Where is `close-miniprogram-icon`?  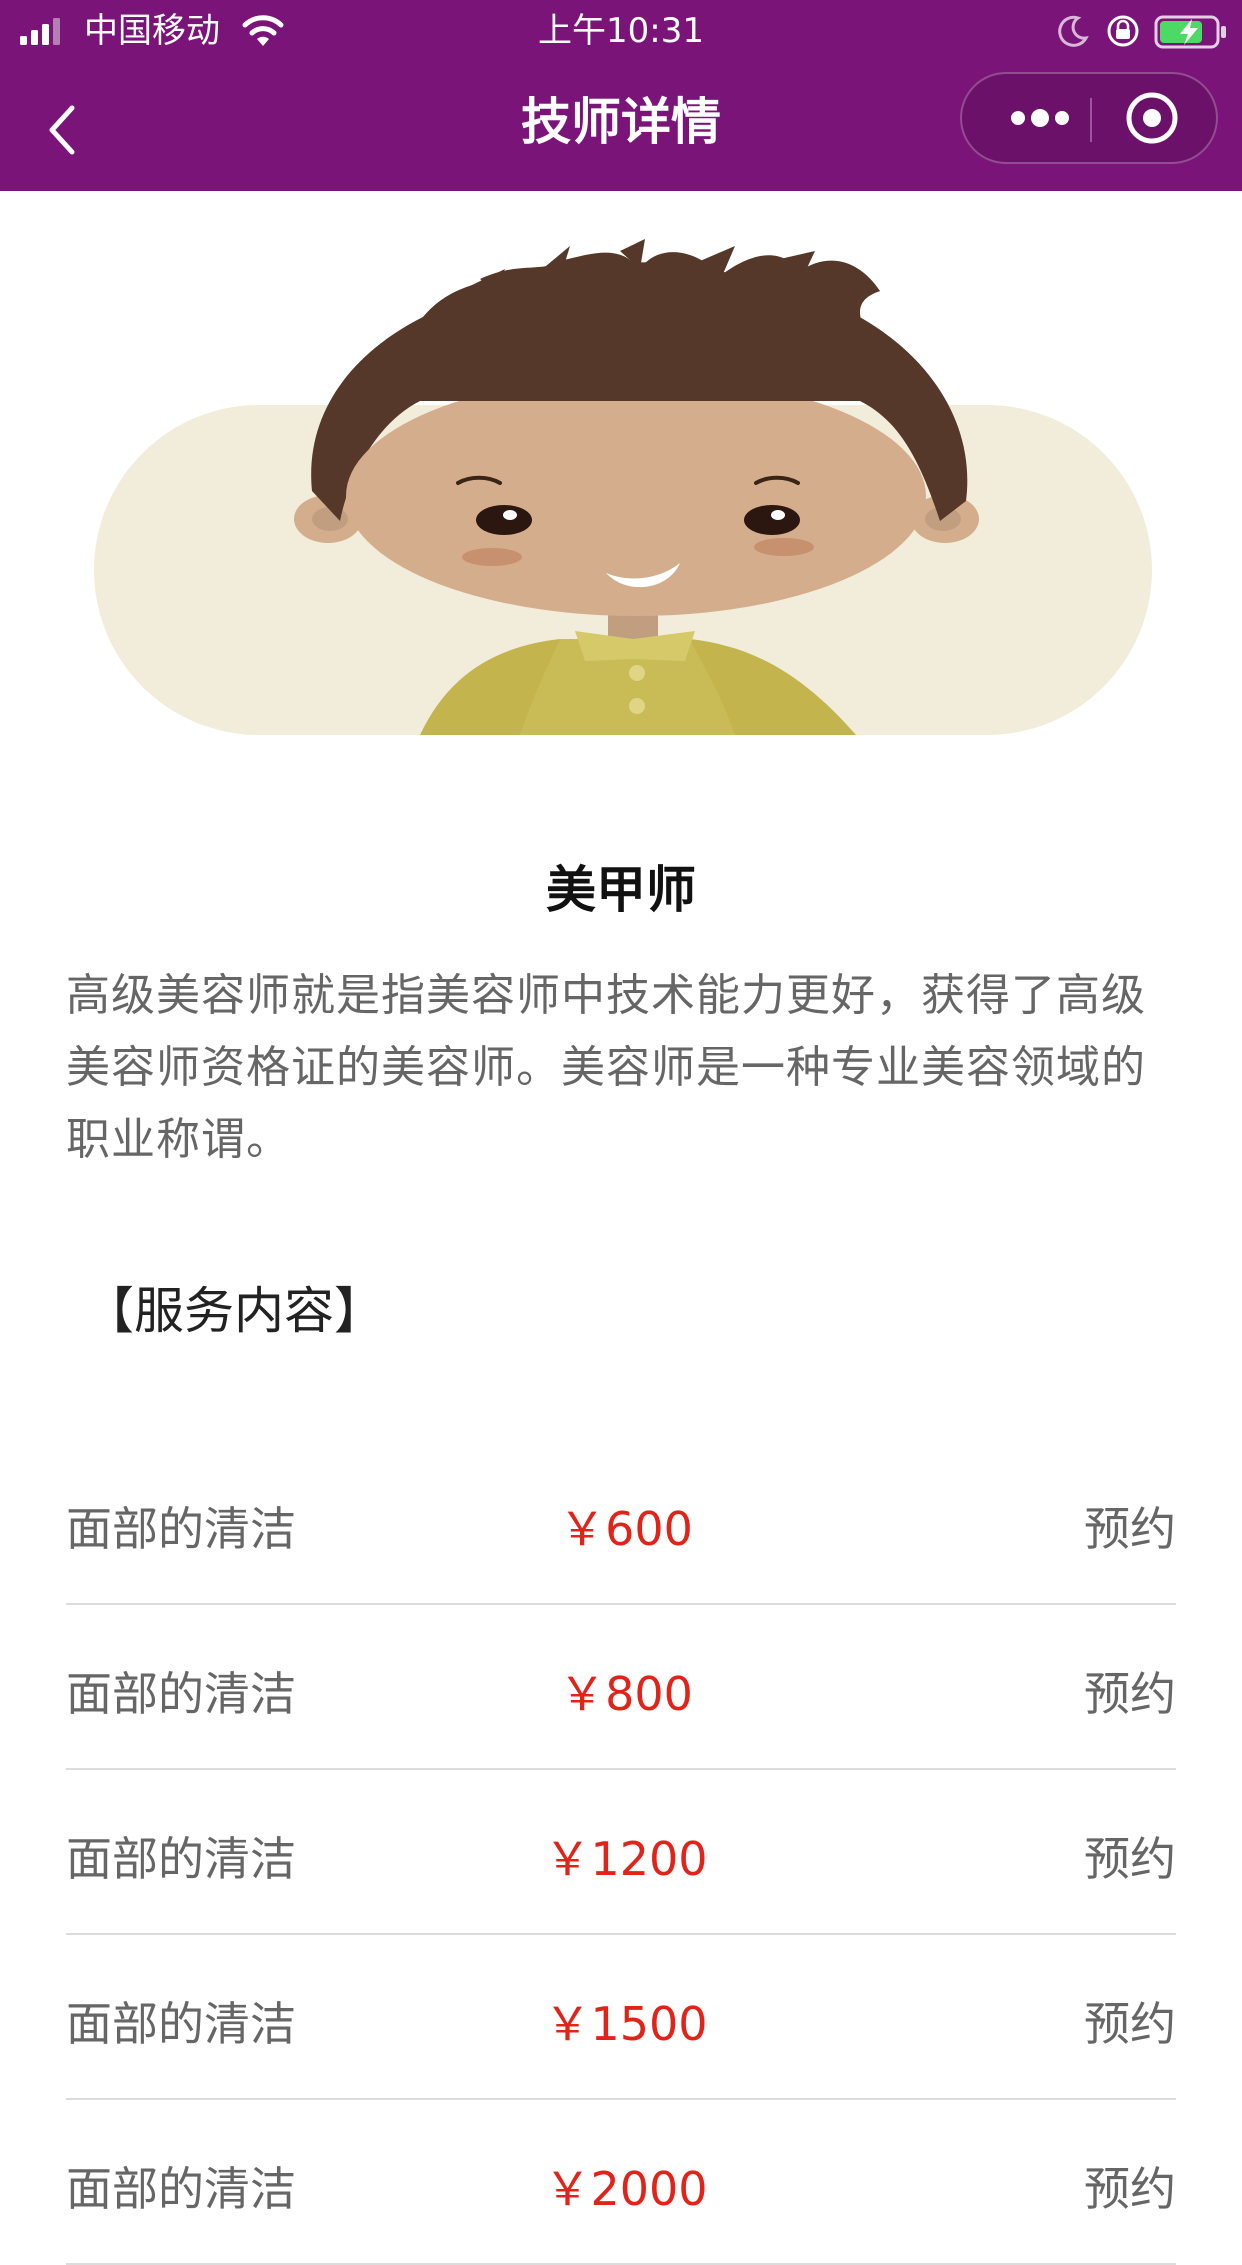
close-miniprogram-icon is located at coordinates (1154, 118).